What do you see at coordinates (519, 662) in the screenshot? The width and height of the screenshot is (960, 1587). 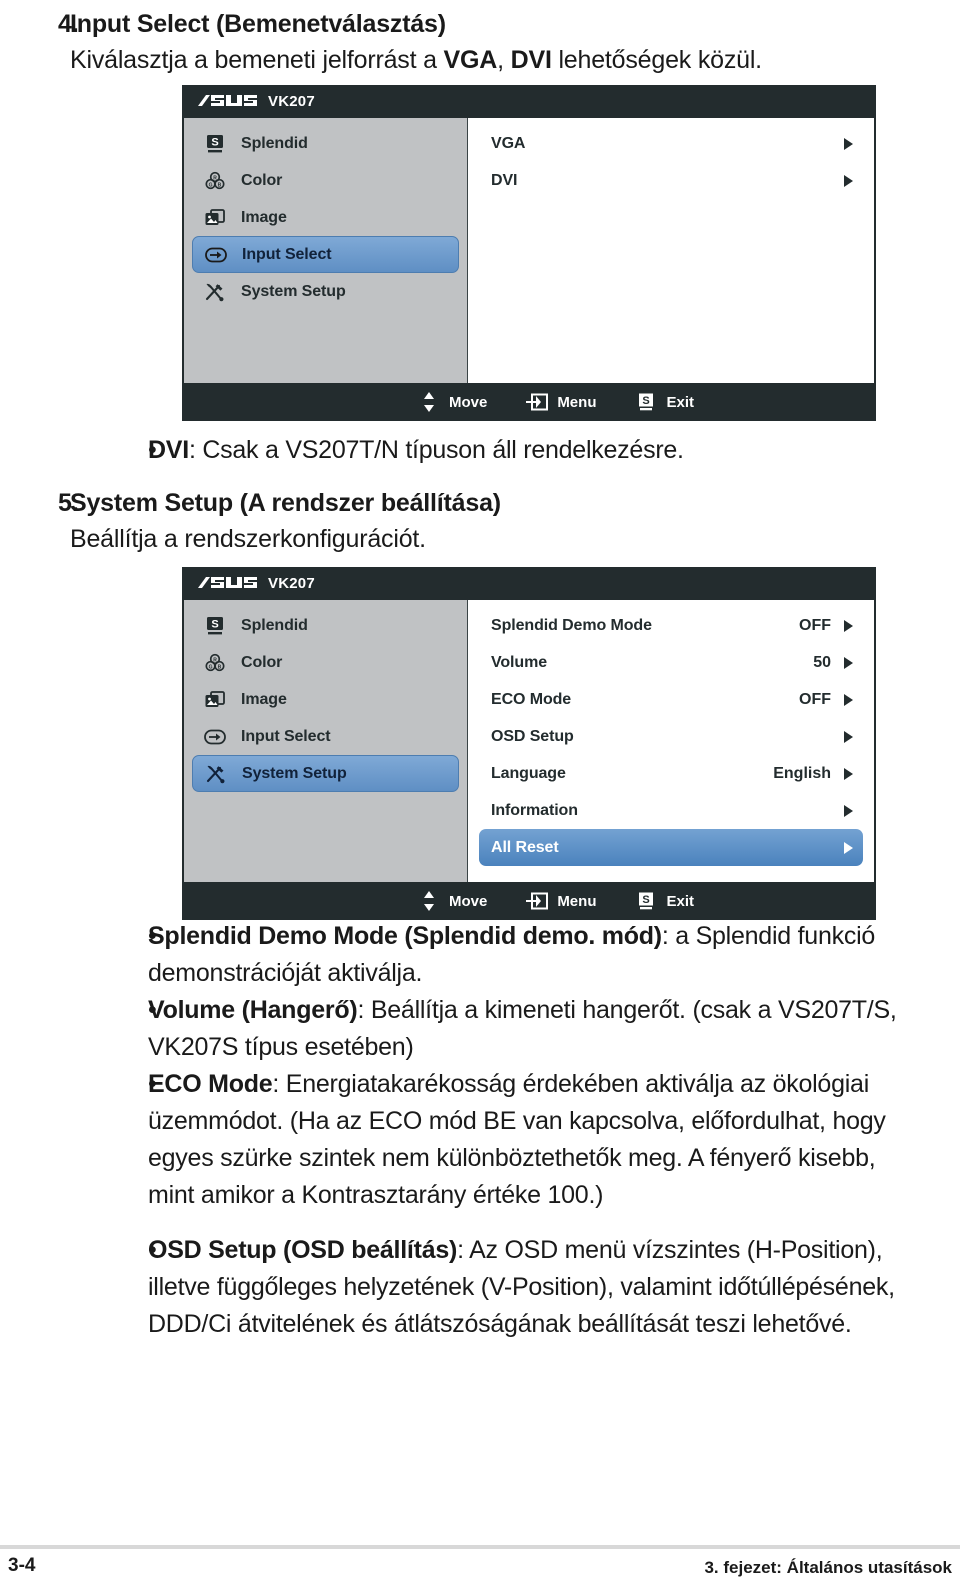 I see `option-label: Volume` at bounding box center [519, 662].